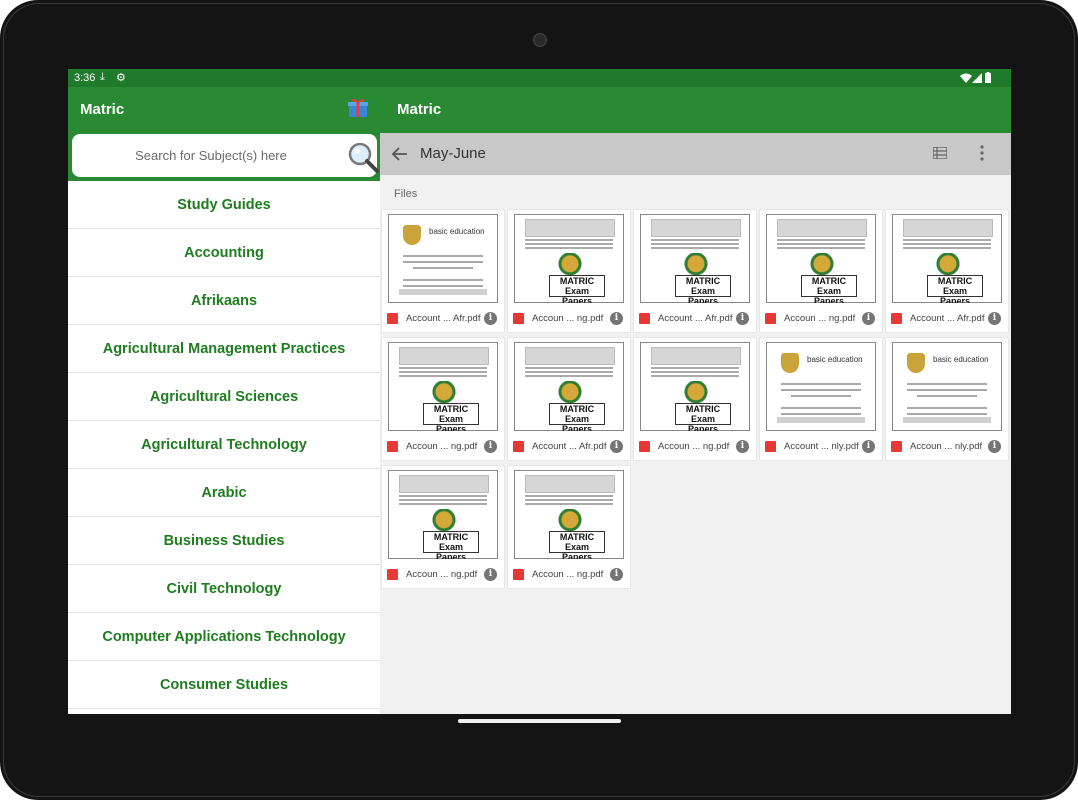 This screenshot has width=1078, height=800. I want to click on subject-item: Civil Technology, so click(224, 589).